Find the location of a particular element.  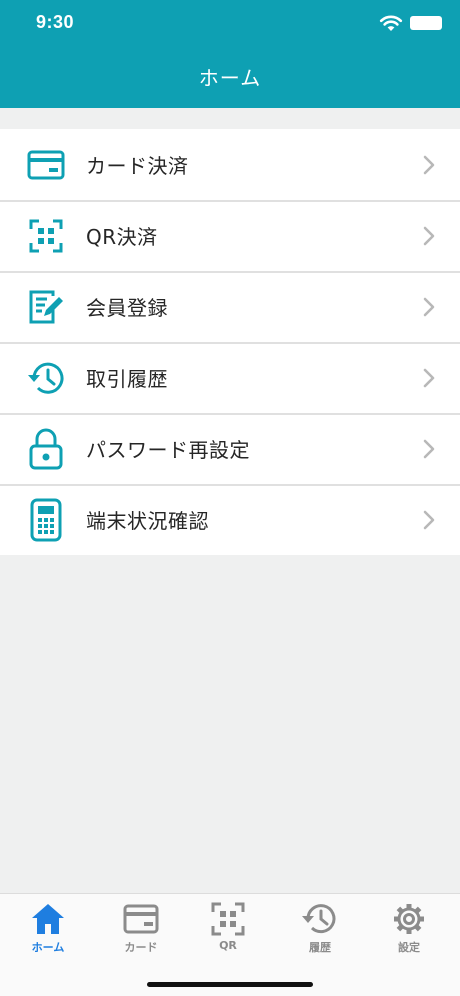

menu-item-label: 取引履歴 is located at coordinates (127, 379).